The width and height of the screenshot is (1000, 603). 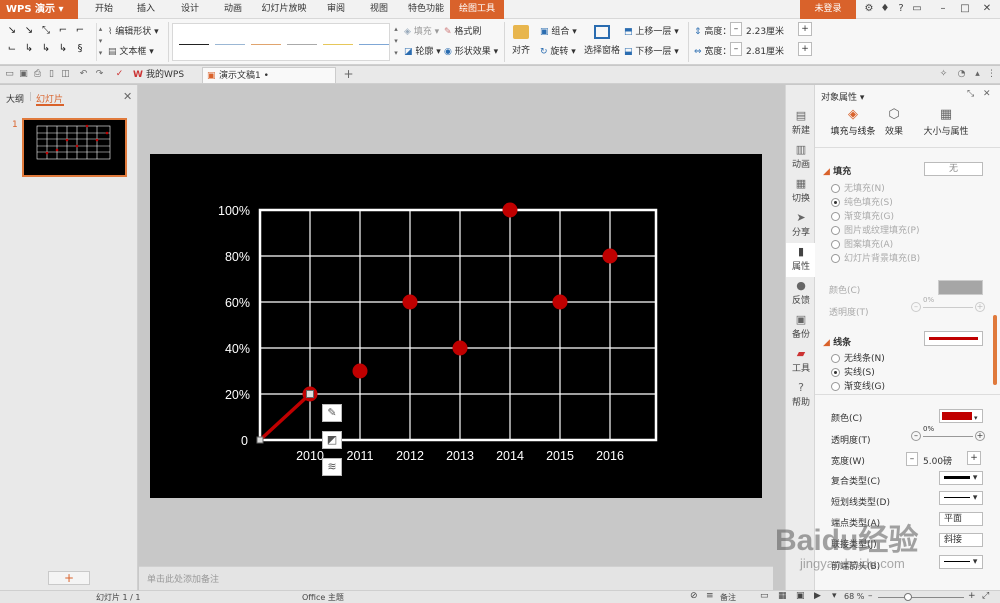 I want to click on shape-gallery: ↘ ↘ ⤡ ⌐ ⌐ ⌙ ↳ ↳ ↳ §, so click(x=48, y=42).